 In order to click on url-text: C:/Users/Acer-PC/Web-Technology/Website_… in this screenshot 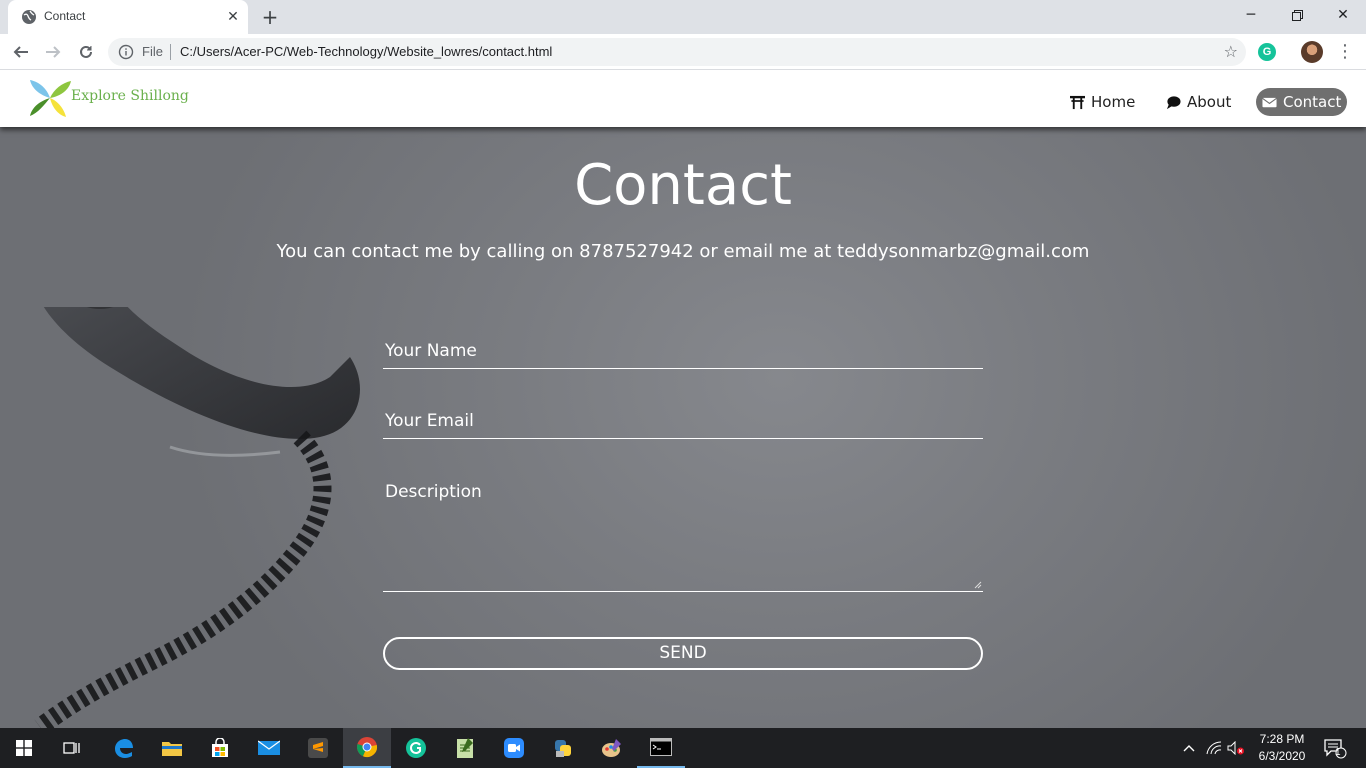, I will do `click(366, 51)`.